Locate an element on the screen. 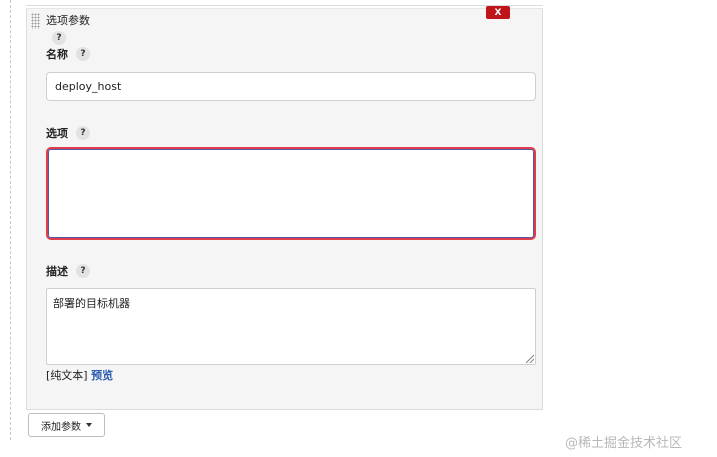  name-help-icon: ? is located at coordinates (83, 54).